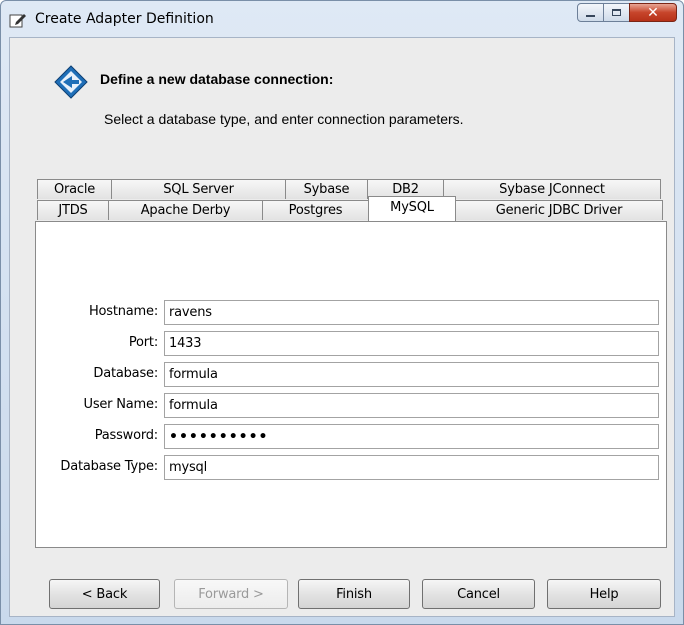 The width and height of the screenshot is (684, 625). What do you see at coordinates (125, 373) in the screenshot?
I see `database-label: Database:` at bounding box center [125, 373].